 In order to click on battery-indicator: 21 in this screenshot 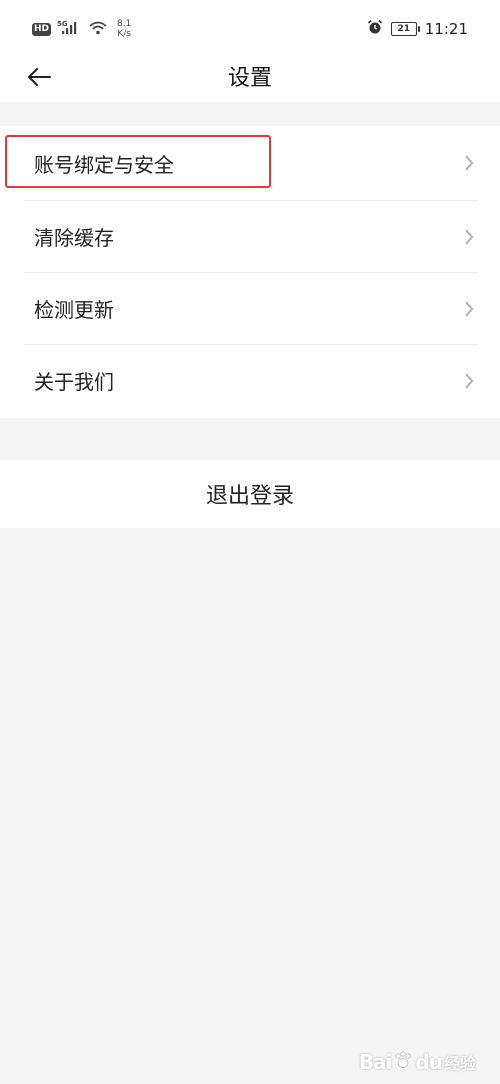, I will do `click(405, 29)`.